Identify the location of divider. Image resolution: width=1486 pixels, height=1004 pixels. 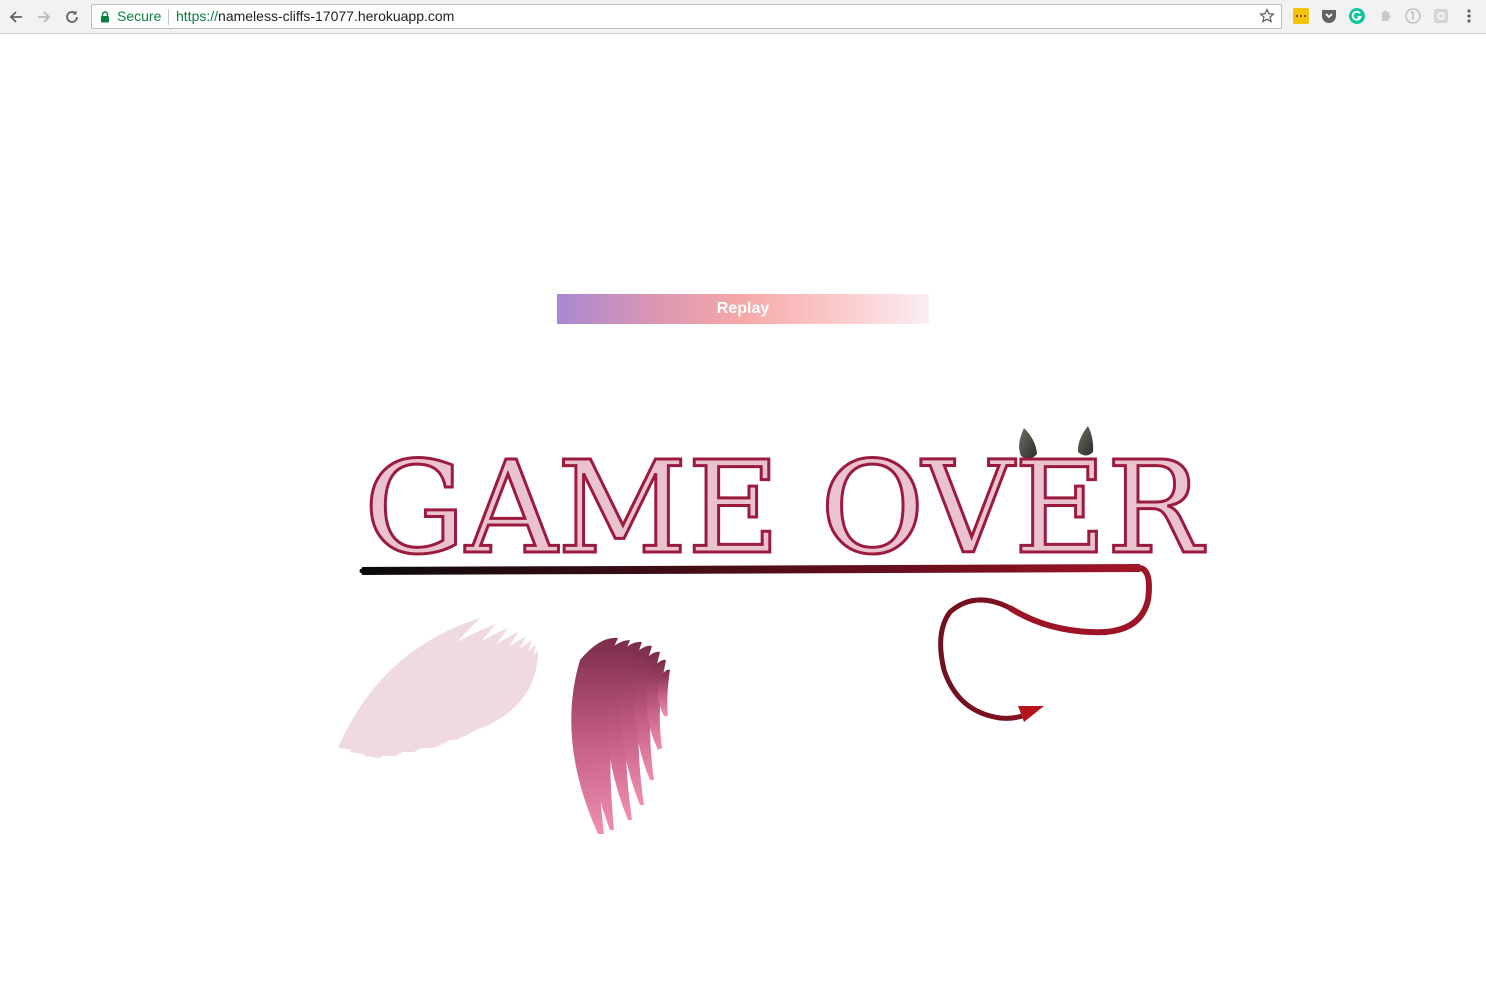
(168, 17).